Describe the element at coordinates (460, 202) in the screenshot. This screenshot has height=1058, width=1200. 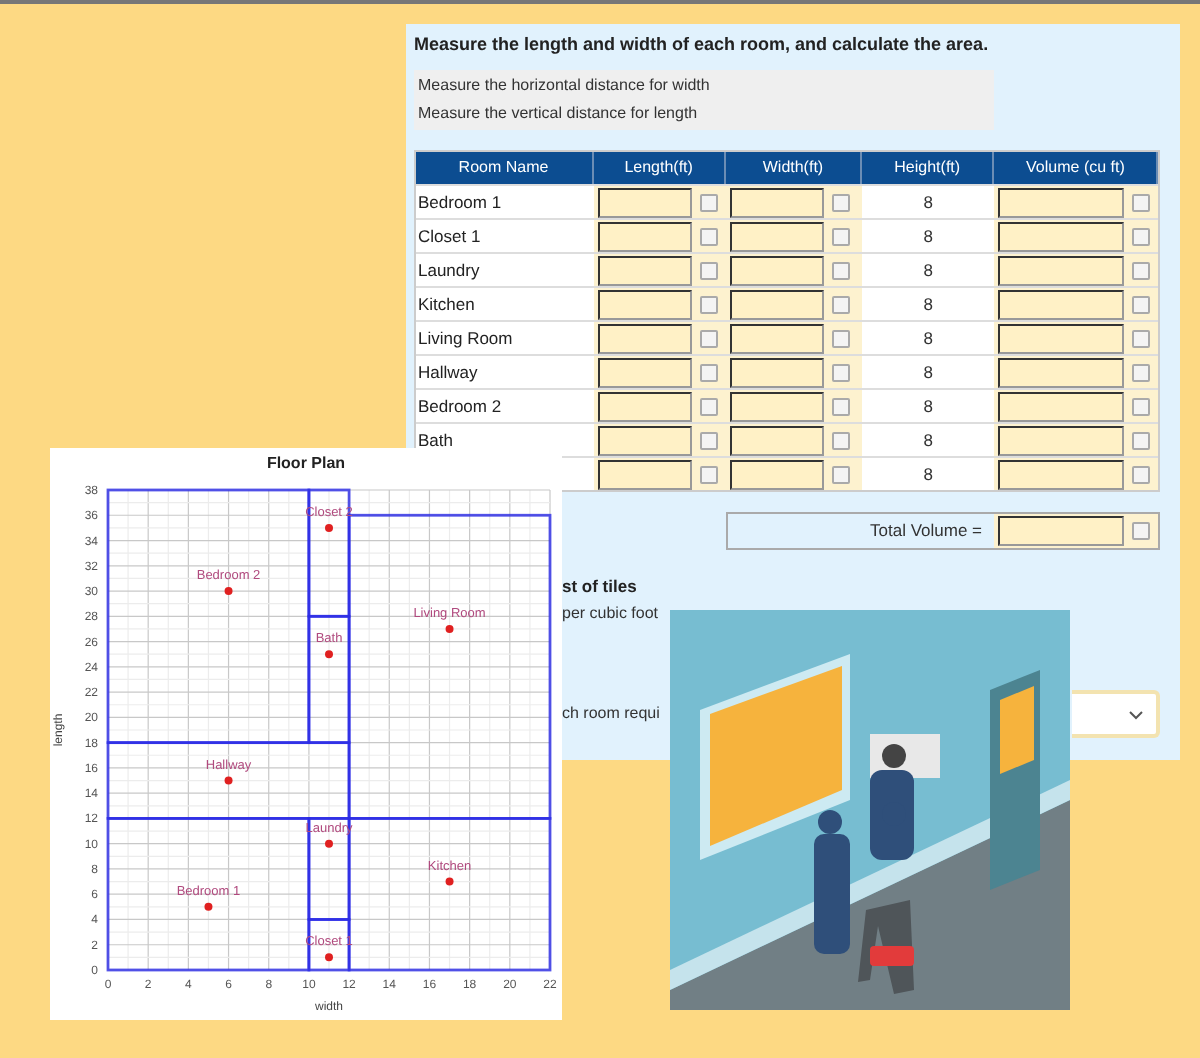
I see `room-name: Bedroom 1` at that location.